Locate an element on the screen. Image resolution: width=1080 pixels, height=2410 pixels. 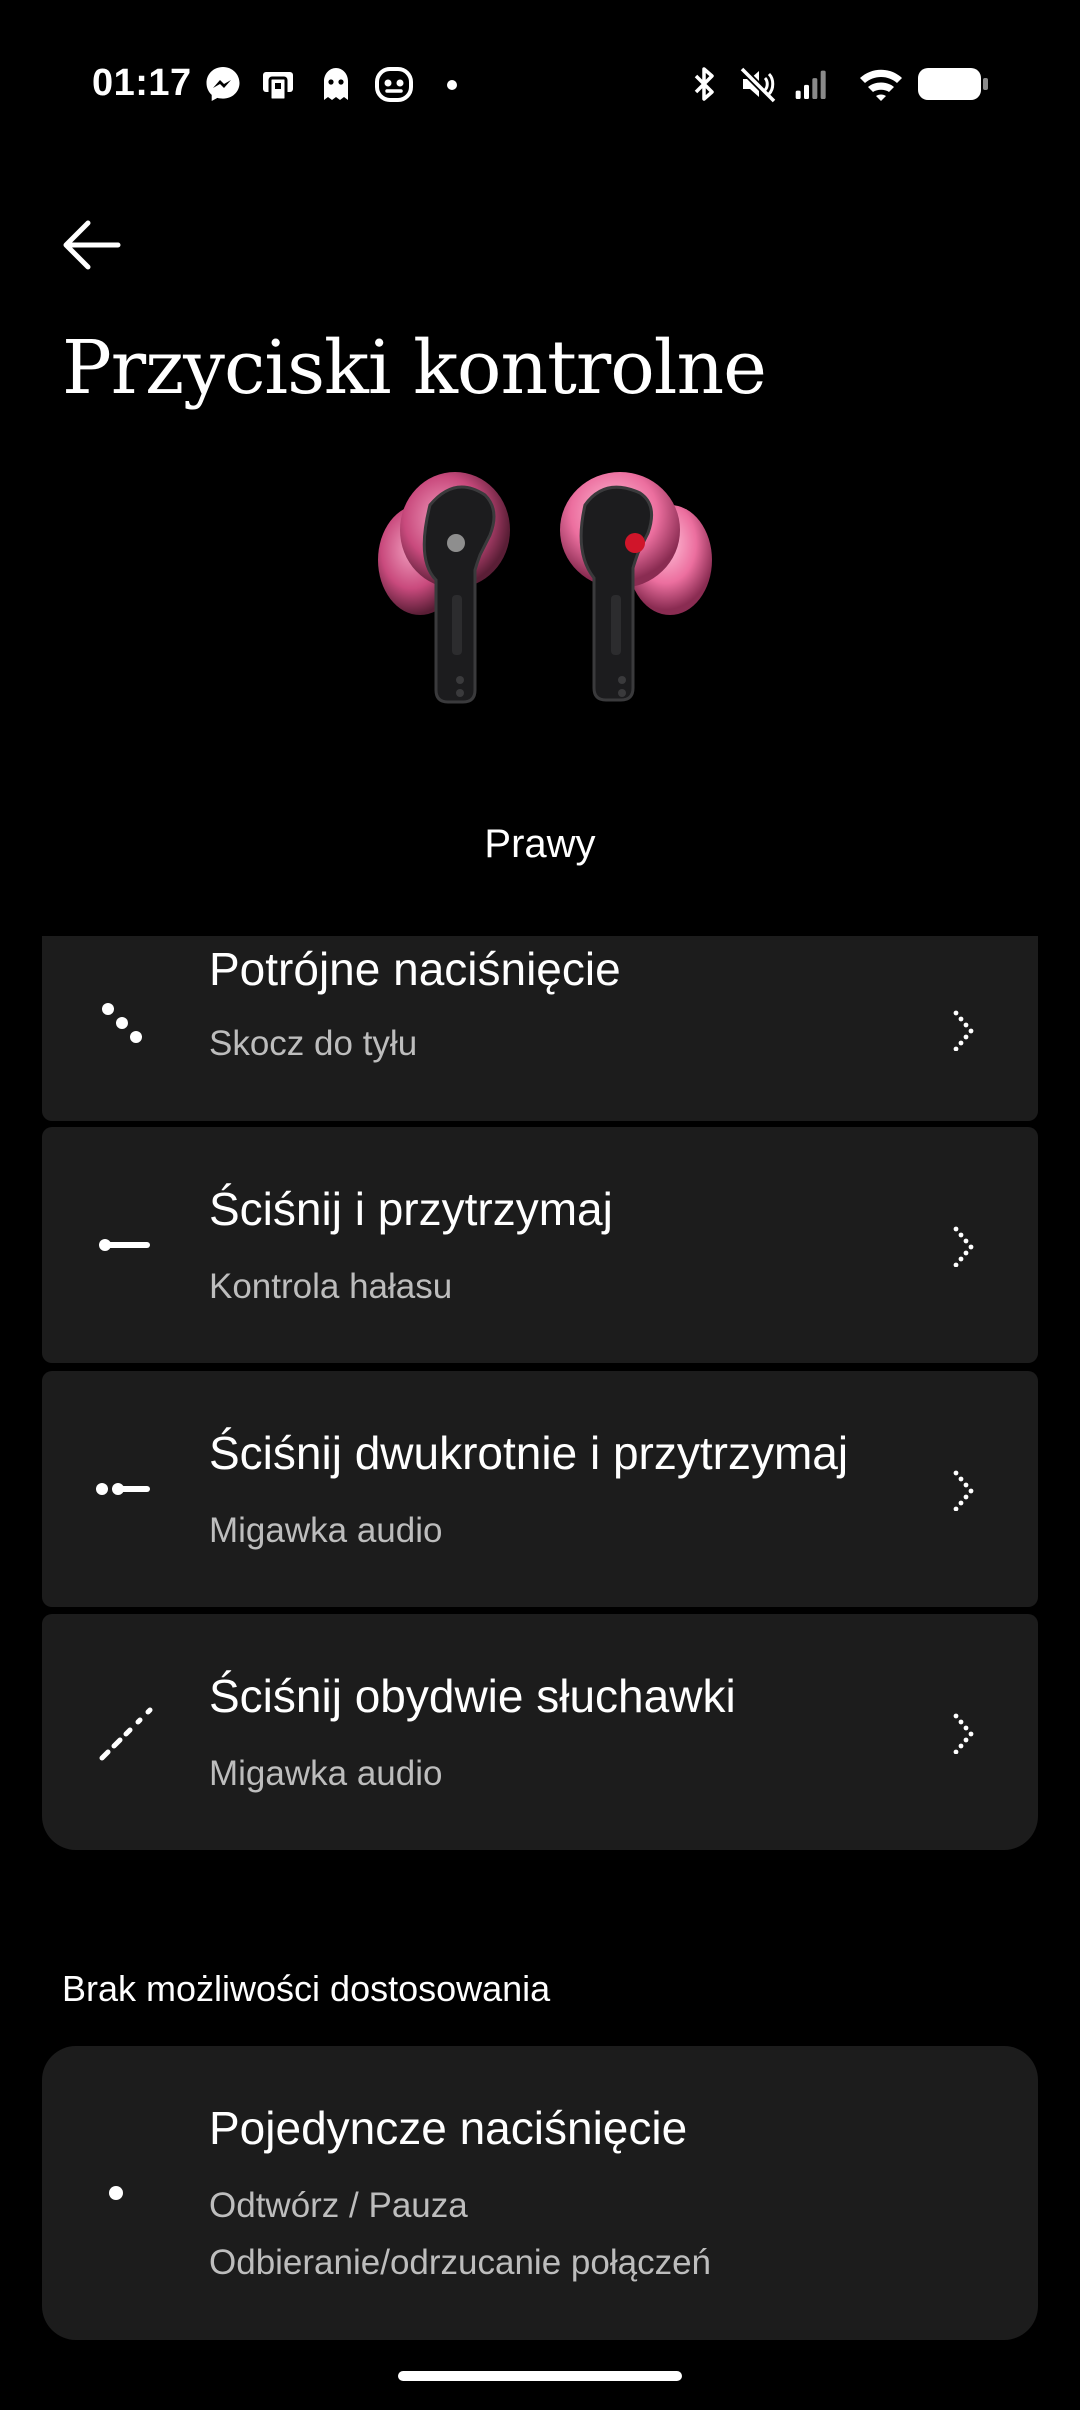
earbud-side-label: Prawy is located at coordinates (540, 844).